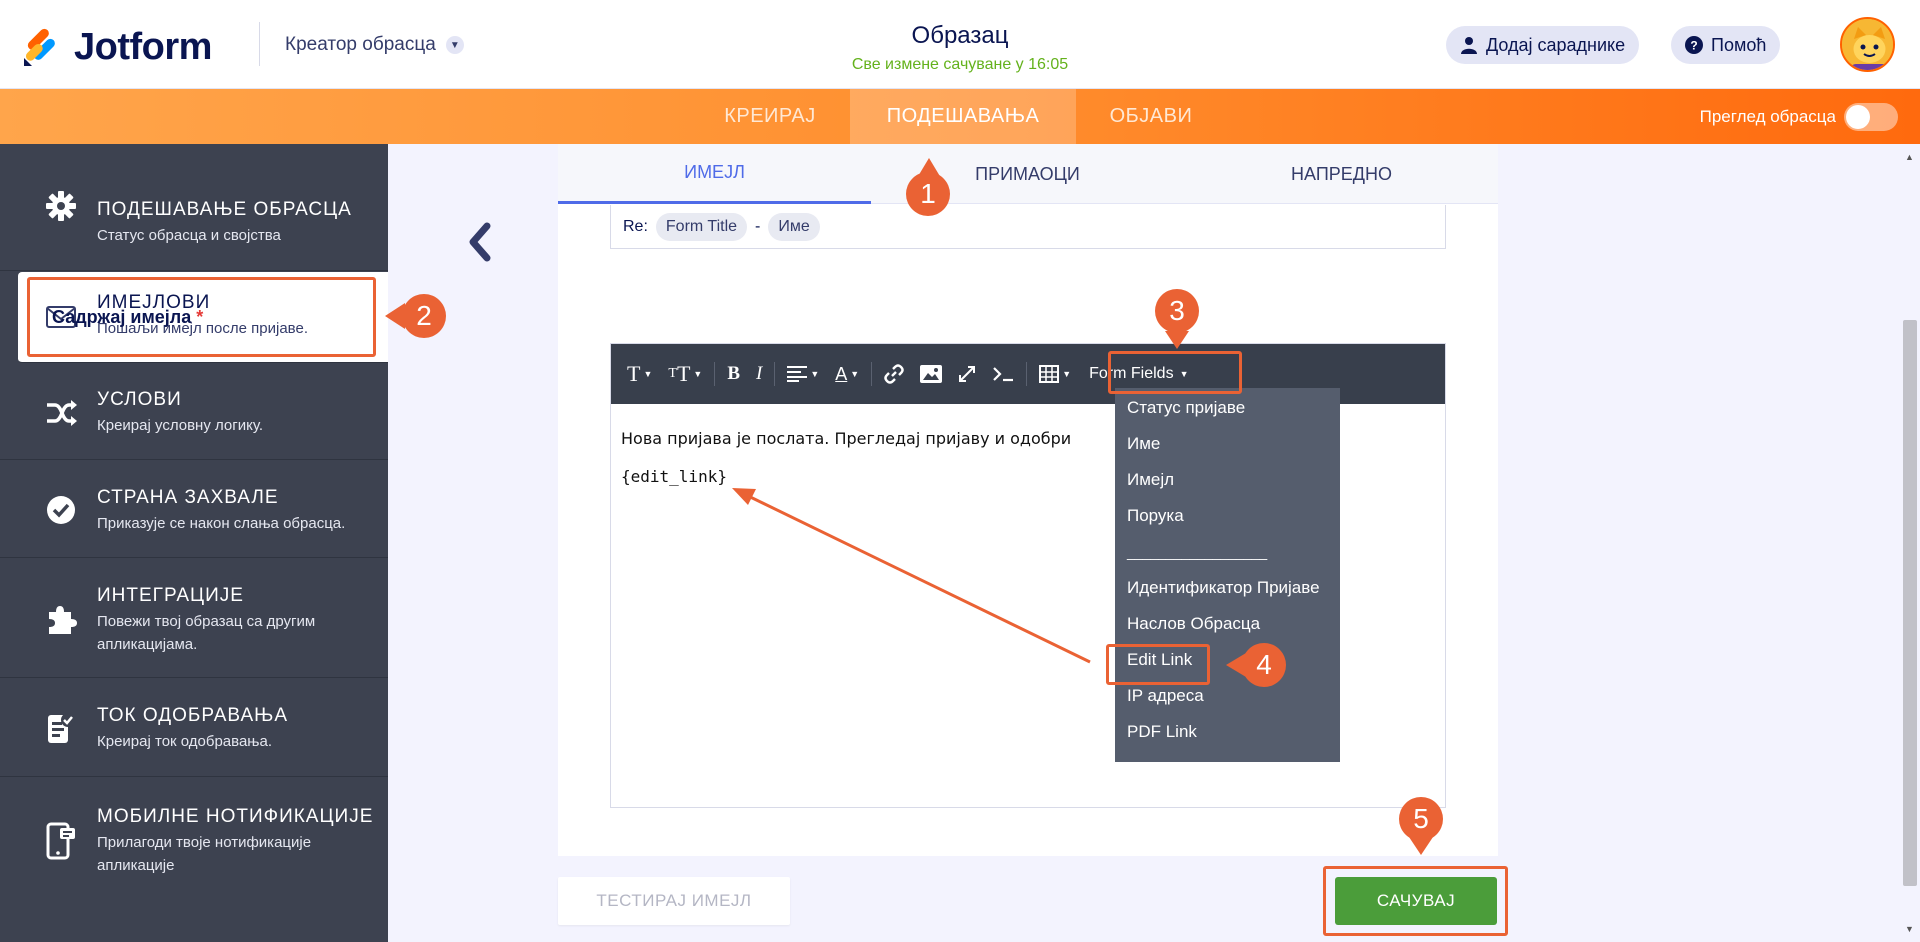 The height and width of the screenshot is (942, 1920). What do you see at coordinates (960, 64) in the screenshot?
I see `save-status: Све измене сачуване у 16:05` at bounding box center [960, 64].